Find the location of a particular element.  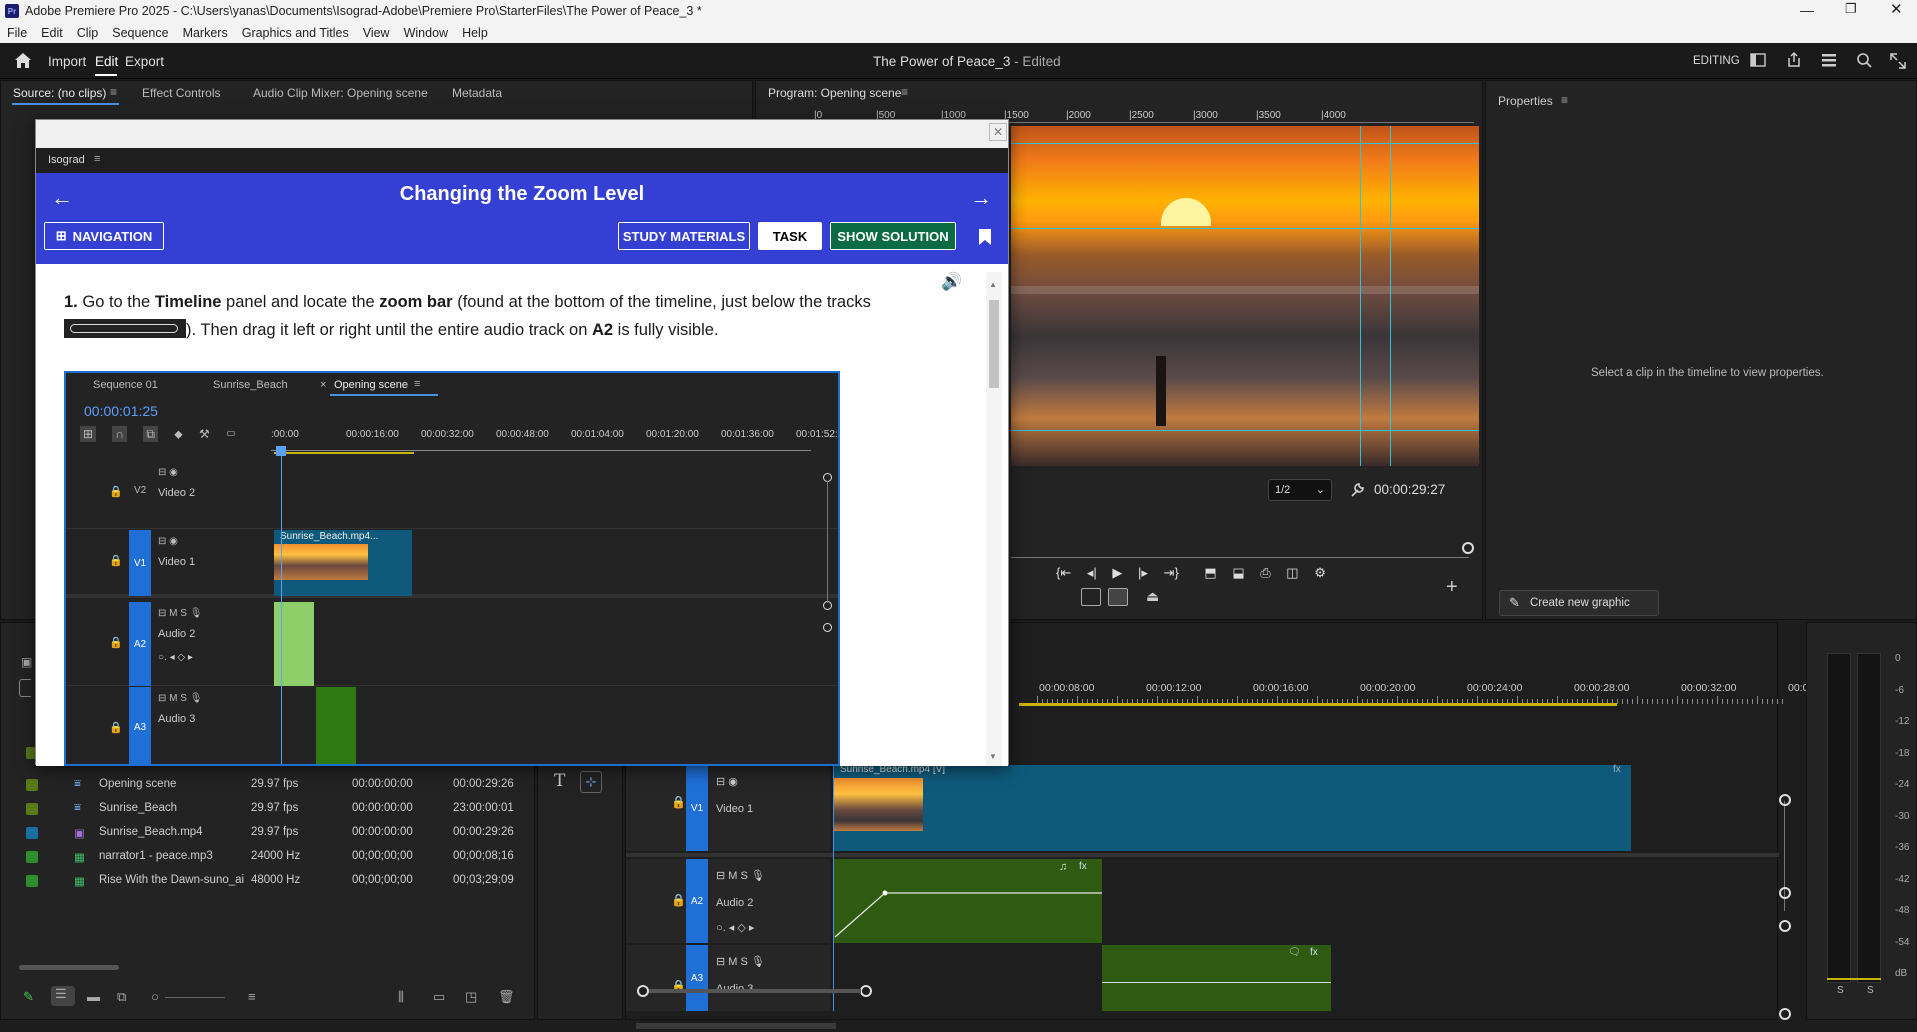

keyframe-nav-icon: ○. ◂ ◇ ▸ is located at coordinates (735, 927).